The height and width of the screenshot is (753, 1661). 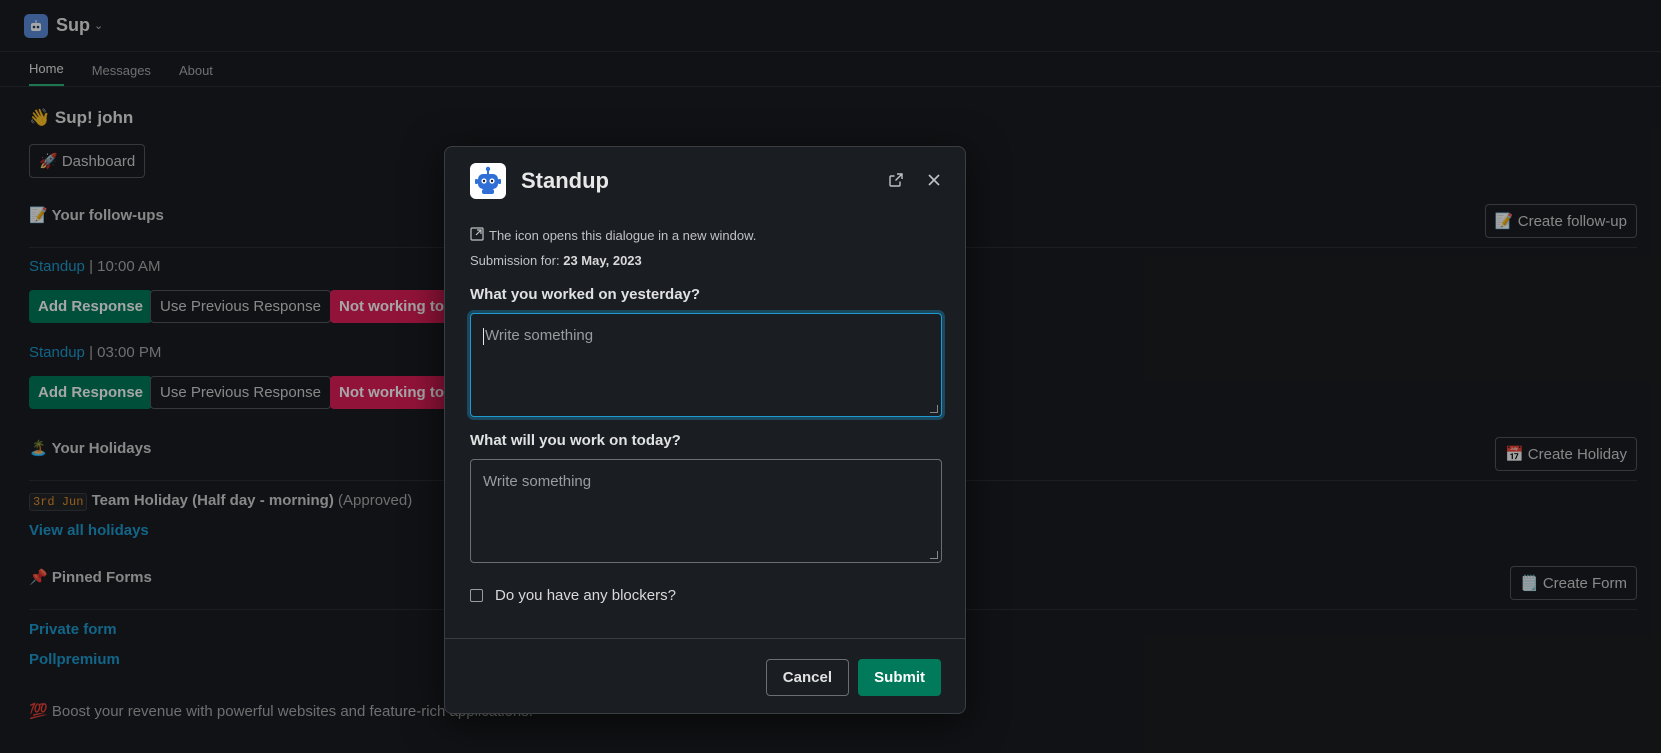 I want to click on blockers-checkbox, so click(x=476, y=595).